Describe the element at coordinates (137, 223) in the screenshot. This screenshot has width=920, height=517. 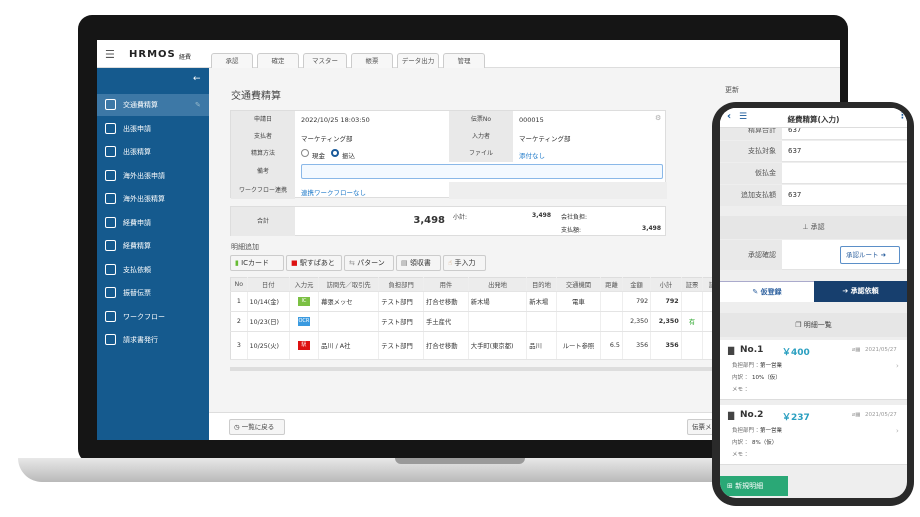
I see `sidebar-label: 経費申請` at that location.